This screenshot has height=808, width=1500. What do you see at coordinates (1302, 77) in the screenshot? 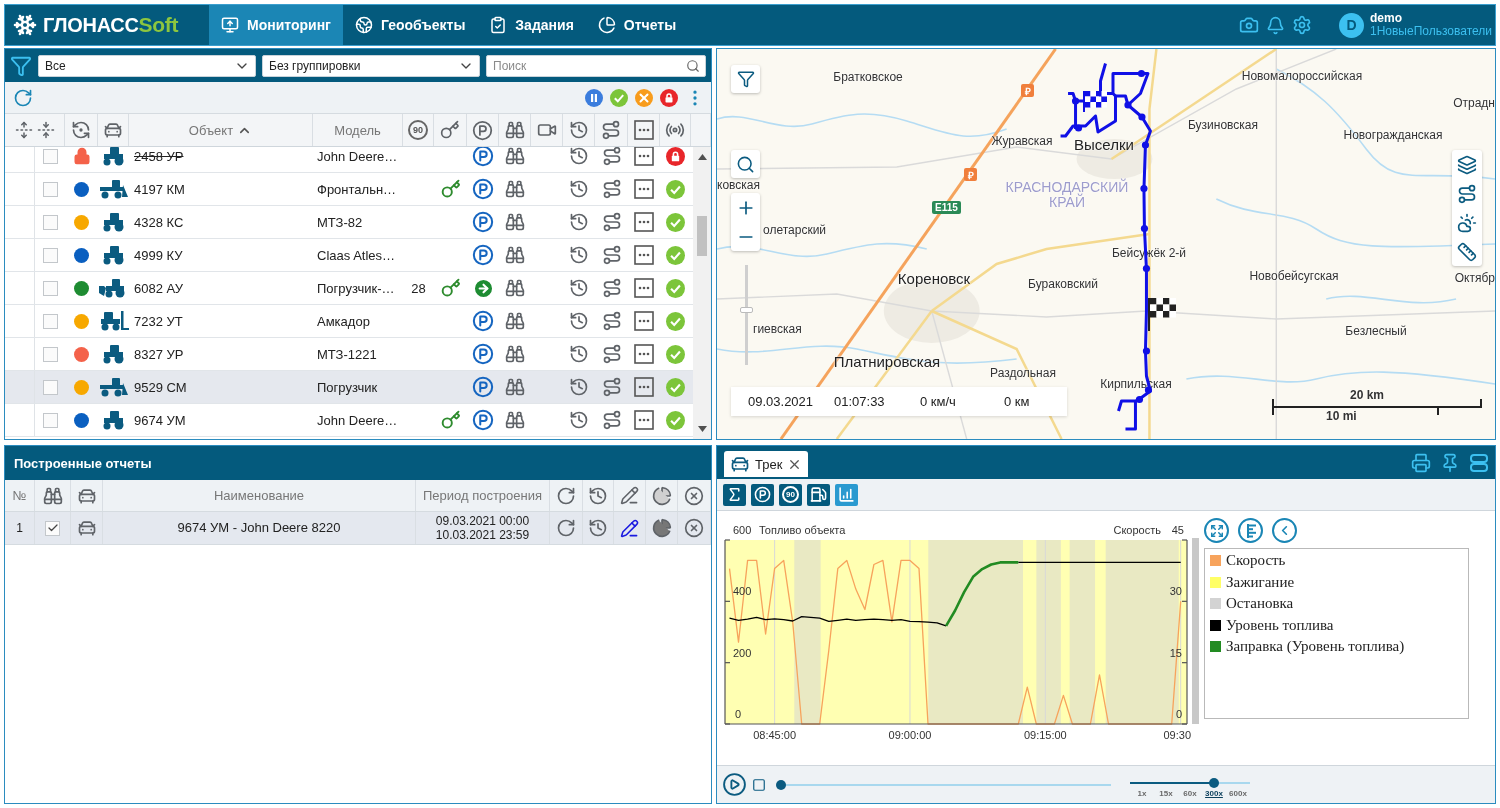
I see `place-label: Новомалороссийская` at bounding box center [1302, 77].